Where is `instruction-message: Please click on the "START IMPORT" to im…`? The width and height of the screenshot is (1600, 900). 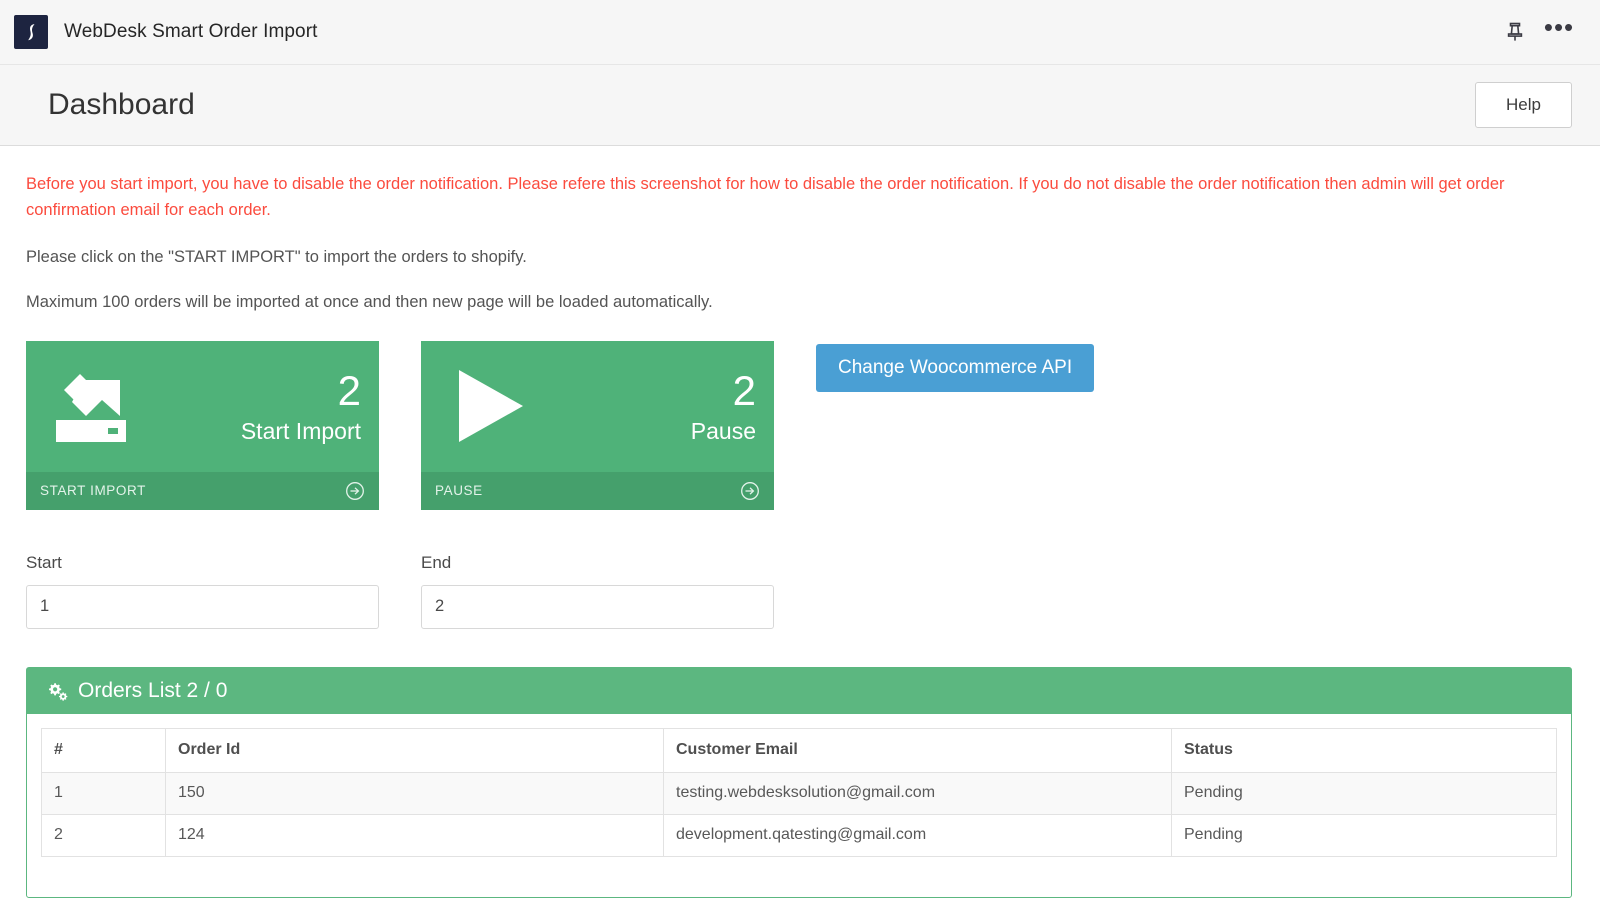
instruction-message: Please click on the "START IMPORT" to im… is located at coordinates (276, 257).